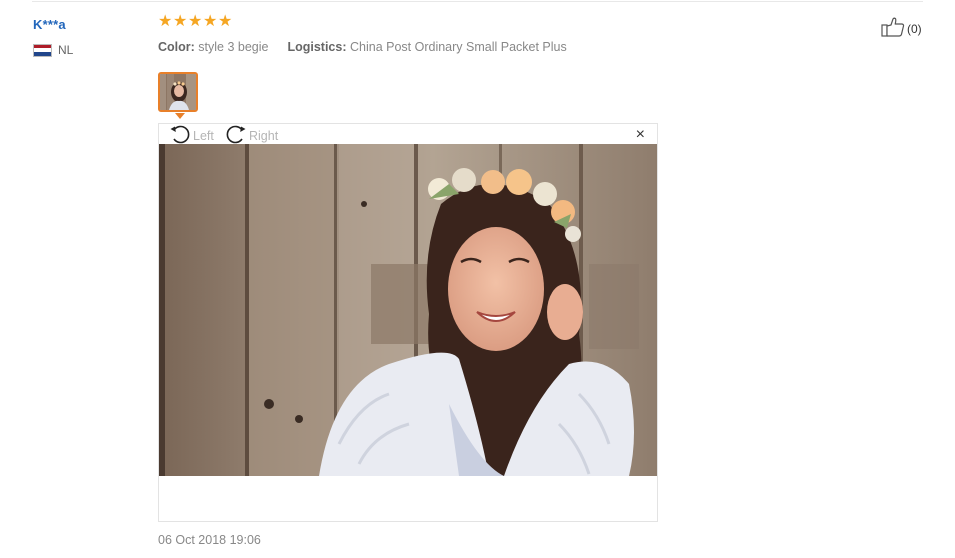  I want to click on reviewer-name: K***a, so click(49, 24).